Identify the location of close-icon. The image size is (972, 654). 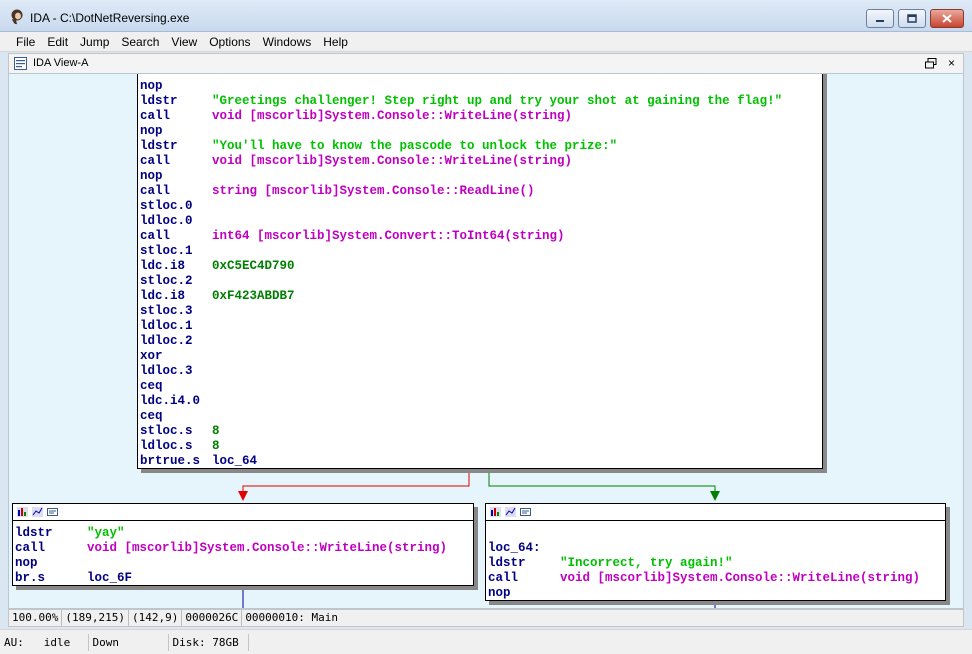
(947, 18).